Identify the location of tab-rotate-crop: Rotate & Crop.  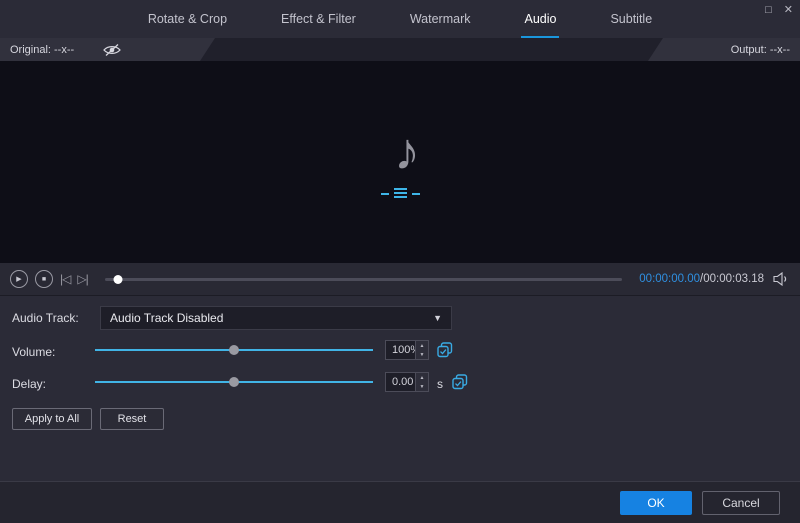
(187, 19).